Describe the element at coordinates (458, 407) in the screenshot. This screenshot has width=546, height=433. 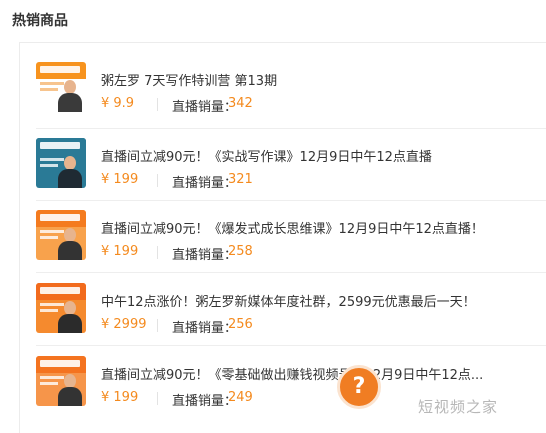
I see `watermark: 短视频之家` at that location.